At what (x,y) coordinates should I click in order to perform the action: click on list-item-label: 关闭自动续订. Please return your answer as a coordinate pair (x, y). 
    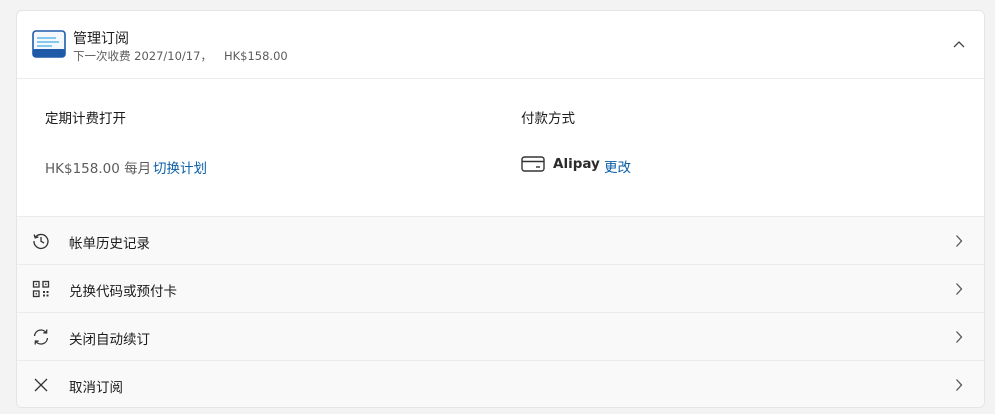
    Looking at the image, I should click on (109, 340).